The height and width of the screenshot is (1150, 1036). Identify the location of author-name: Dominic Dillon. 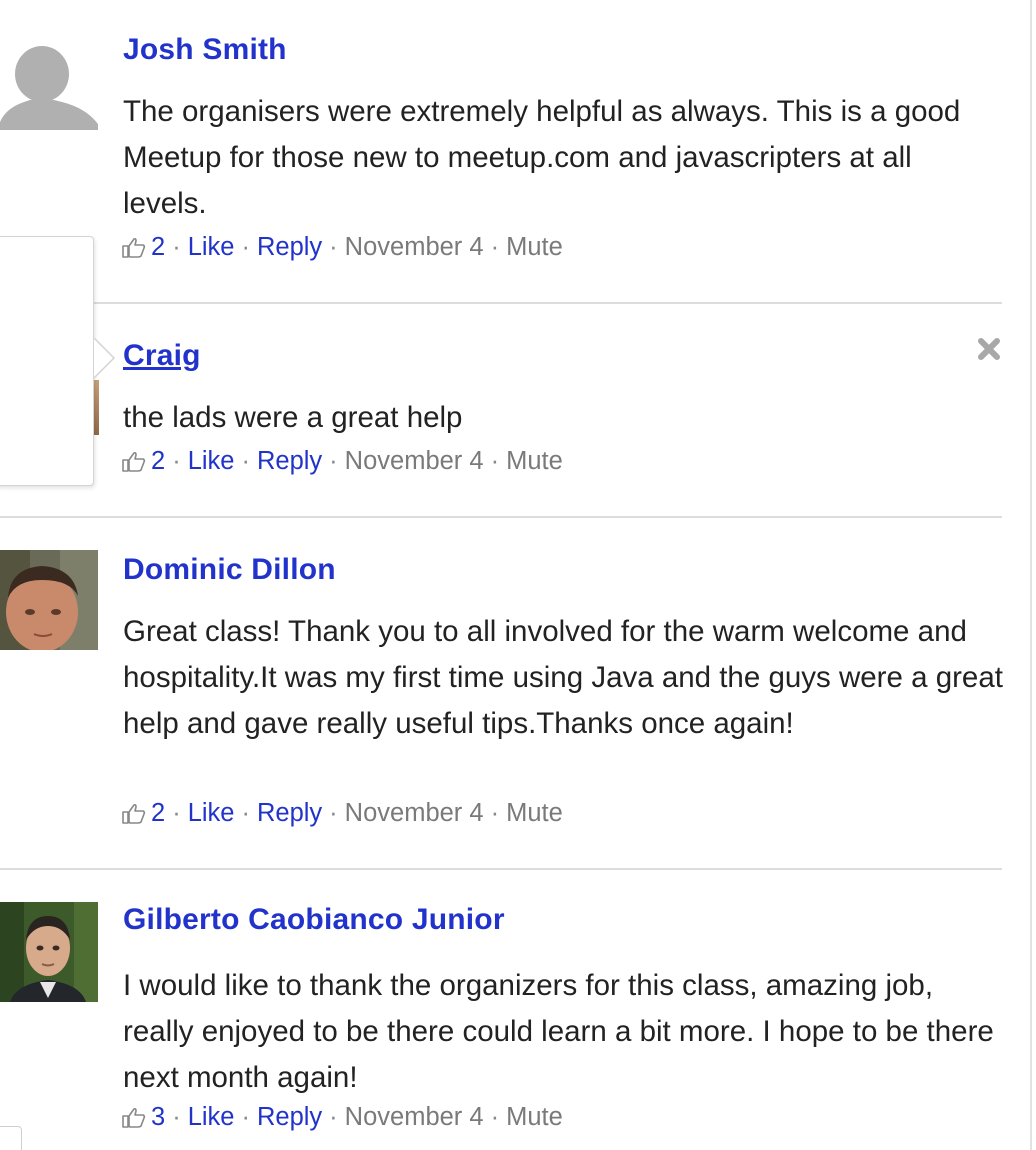
(229, 570).